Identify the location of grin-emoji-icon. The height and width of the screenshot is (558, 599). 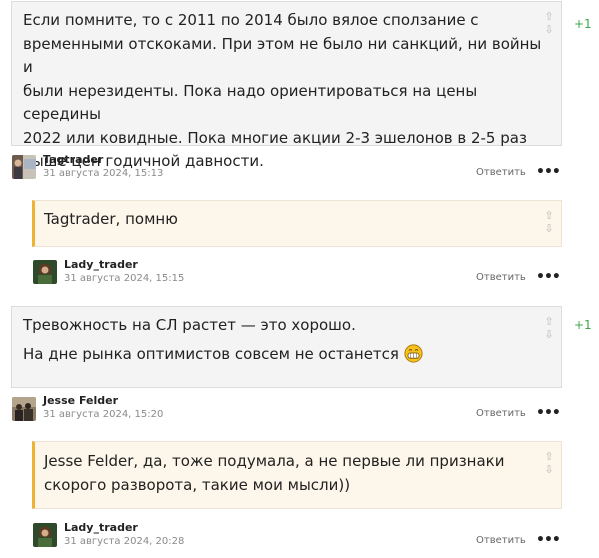
(413, 353).